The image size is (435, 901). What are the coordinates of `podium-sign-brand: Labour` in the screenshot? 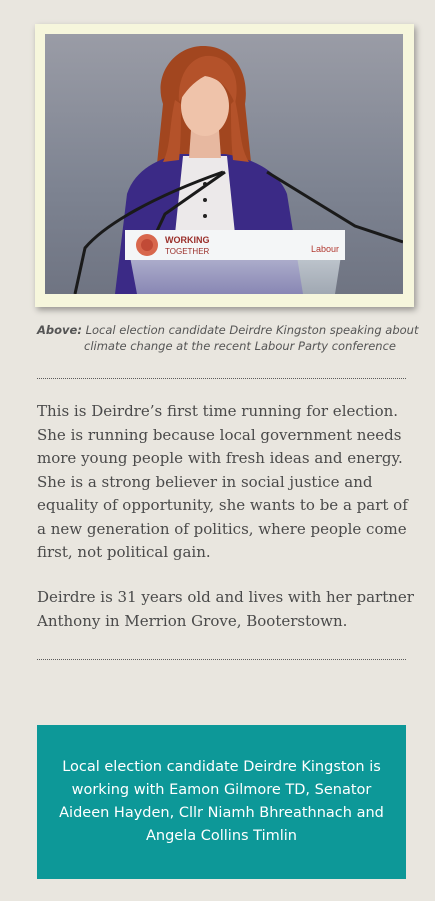 It's located at (325, 249).